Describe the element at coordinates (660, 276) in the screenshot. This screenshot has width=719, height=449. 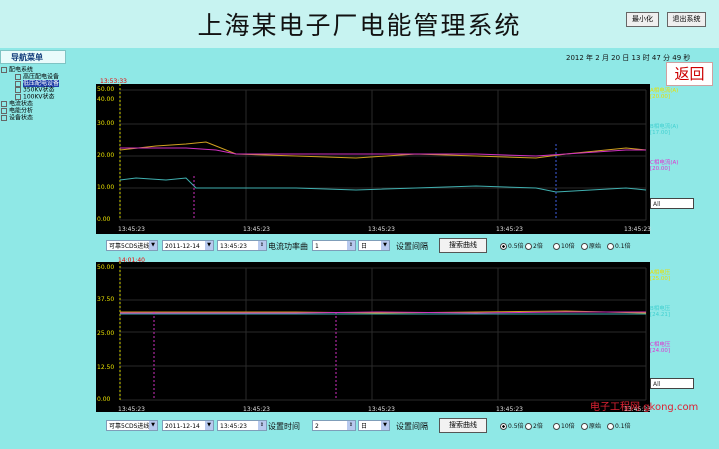
I see `legend-a: A相电压 [25.00]` at that location.